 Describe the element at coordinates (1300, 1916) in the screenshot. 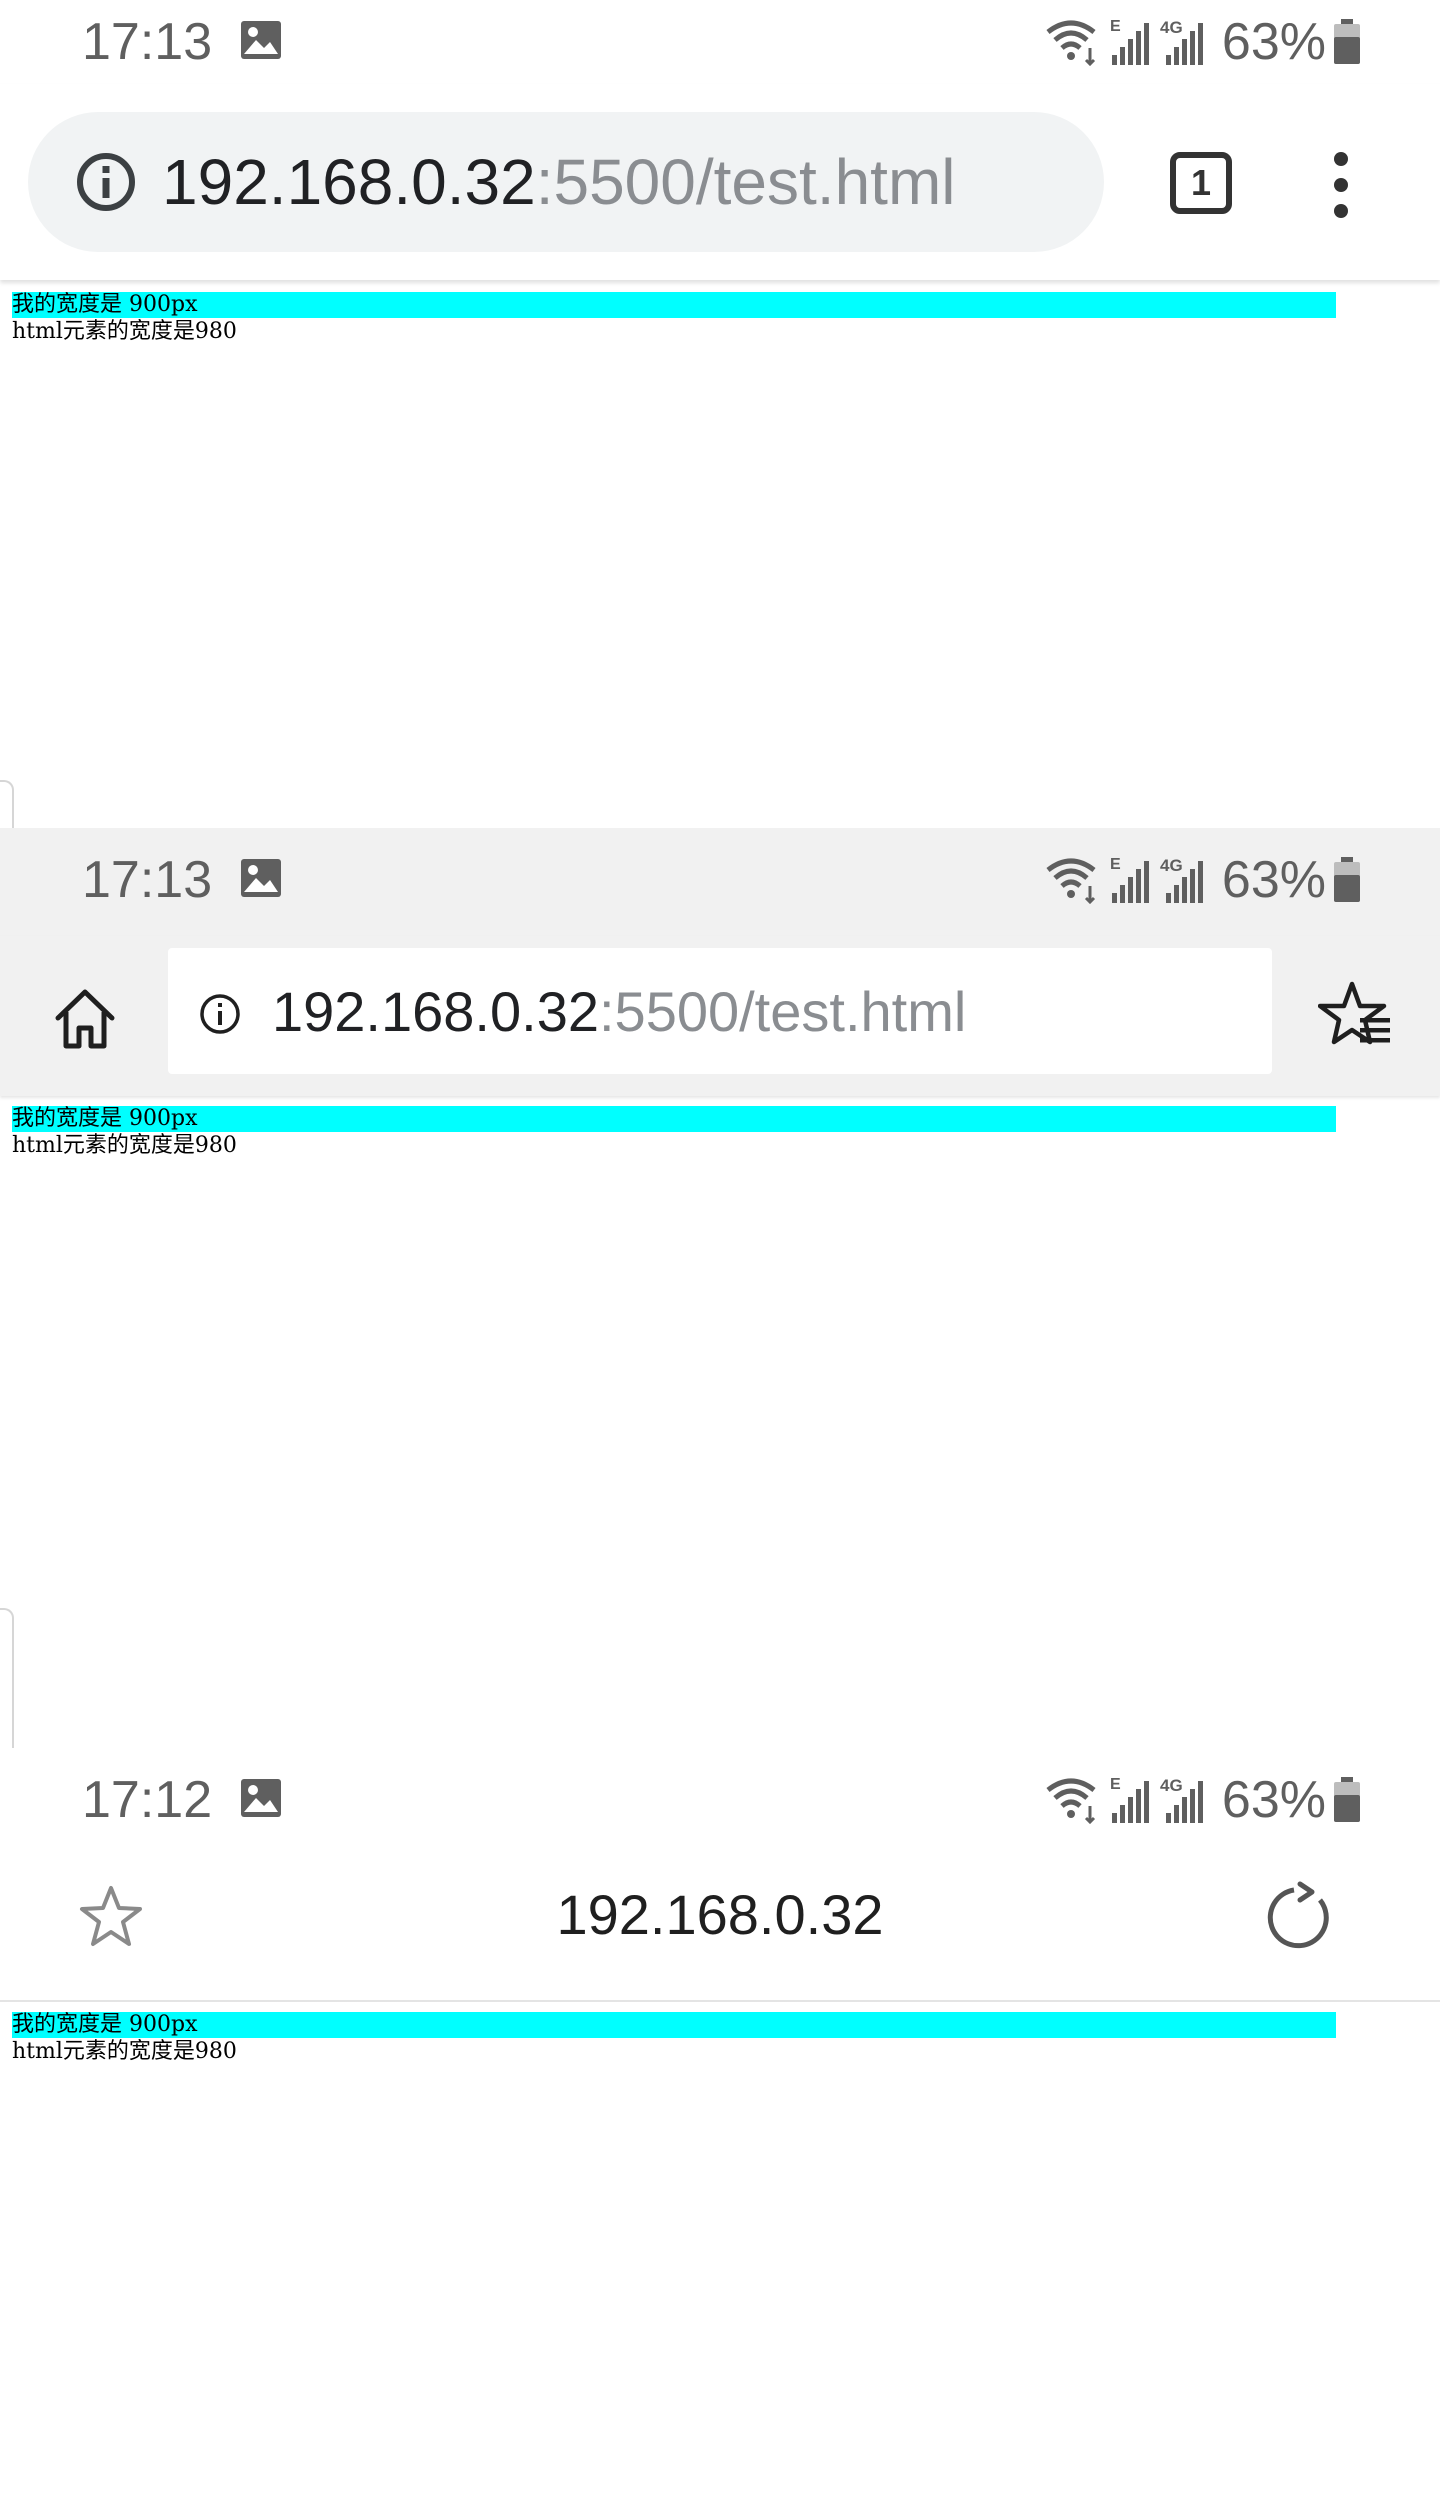

I see `reload-icon` at that location.